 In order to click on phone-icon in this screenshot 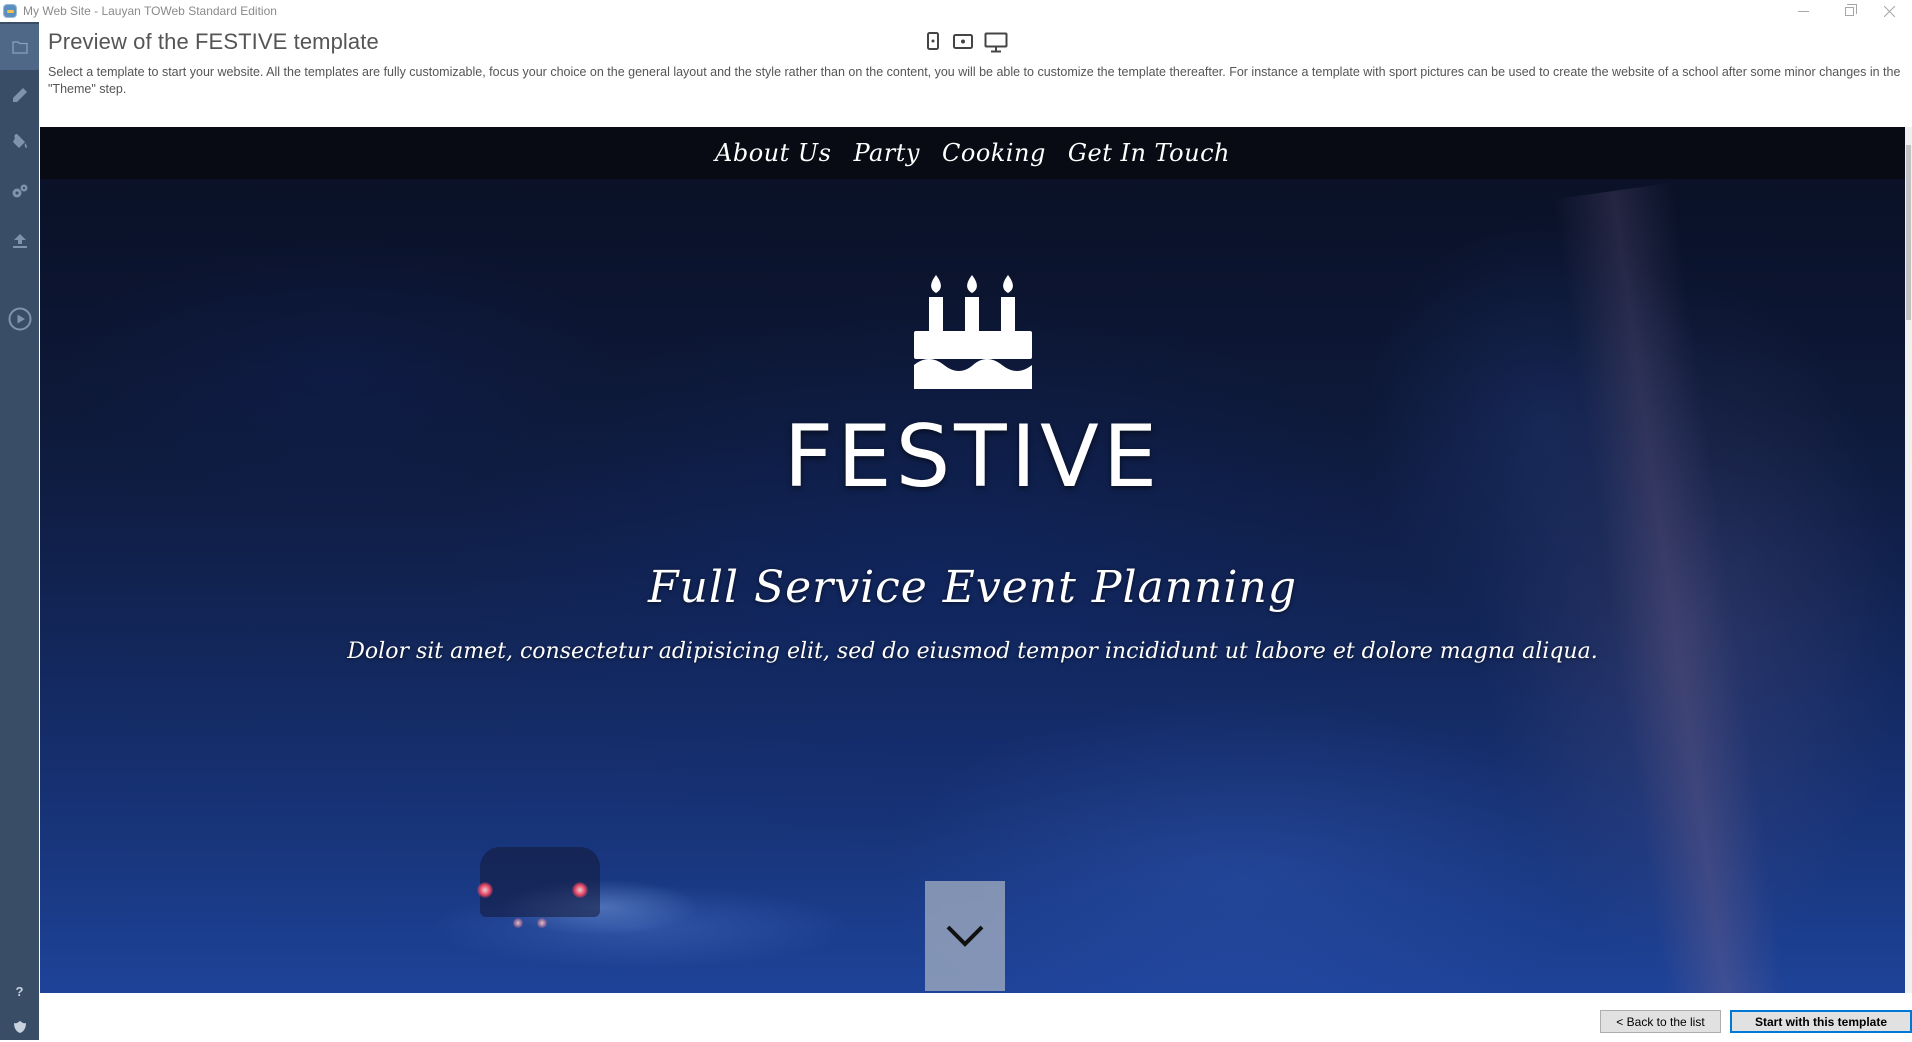, I will do `click(933, 41)`.